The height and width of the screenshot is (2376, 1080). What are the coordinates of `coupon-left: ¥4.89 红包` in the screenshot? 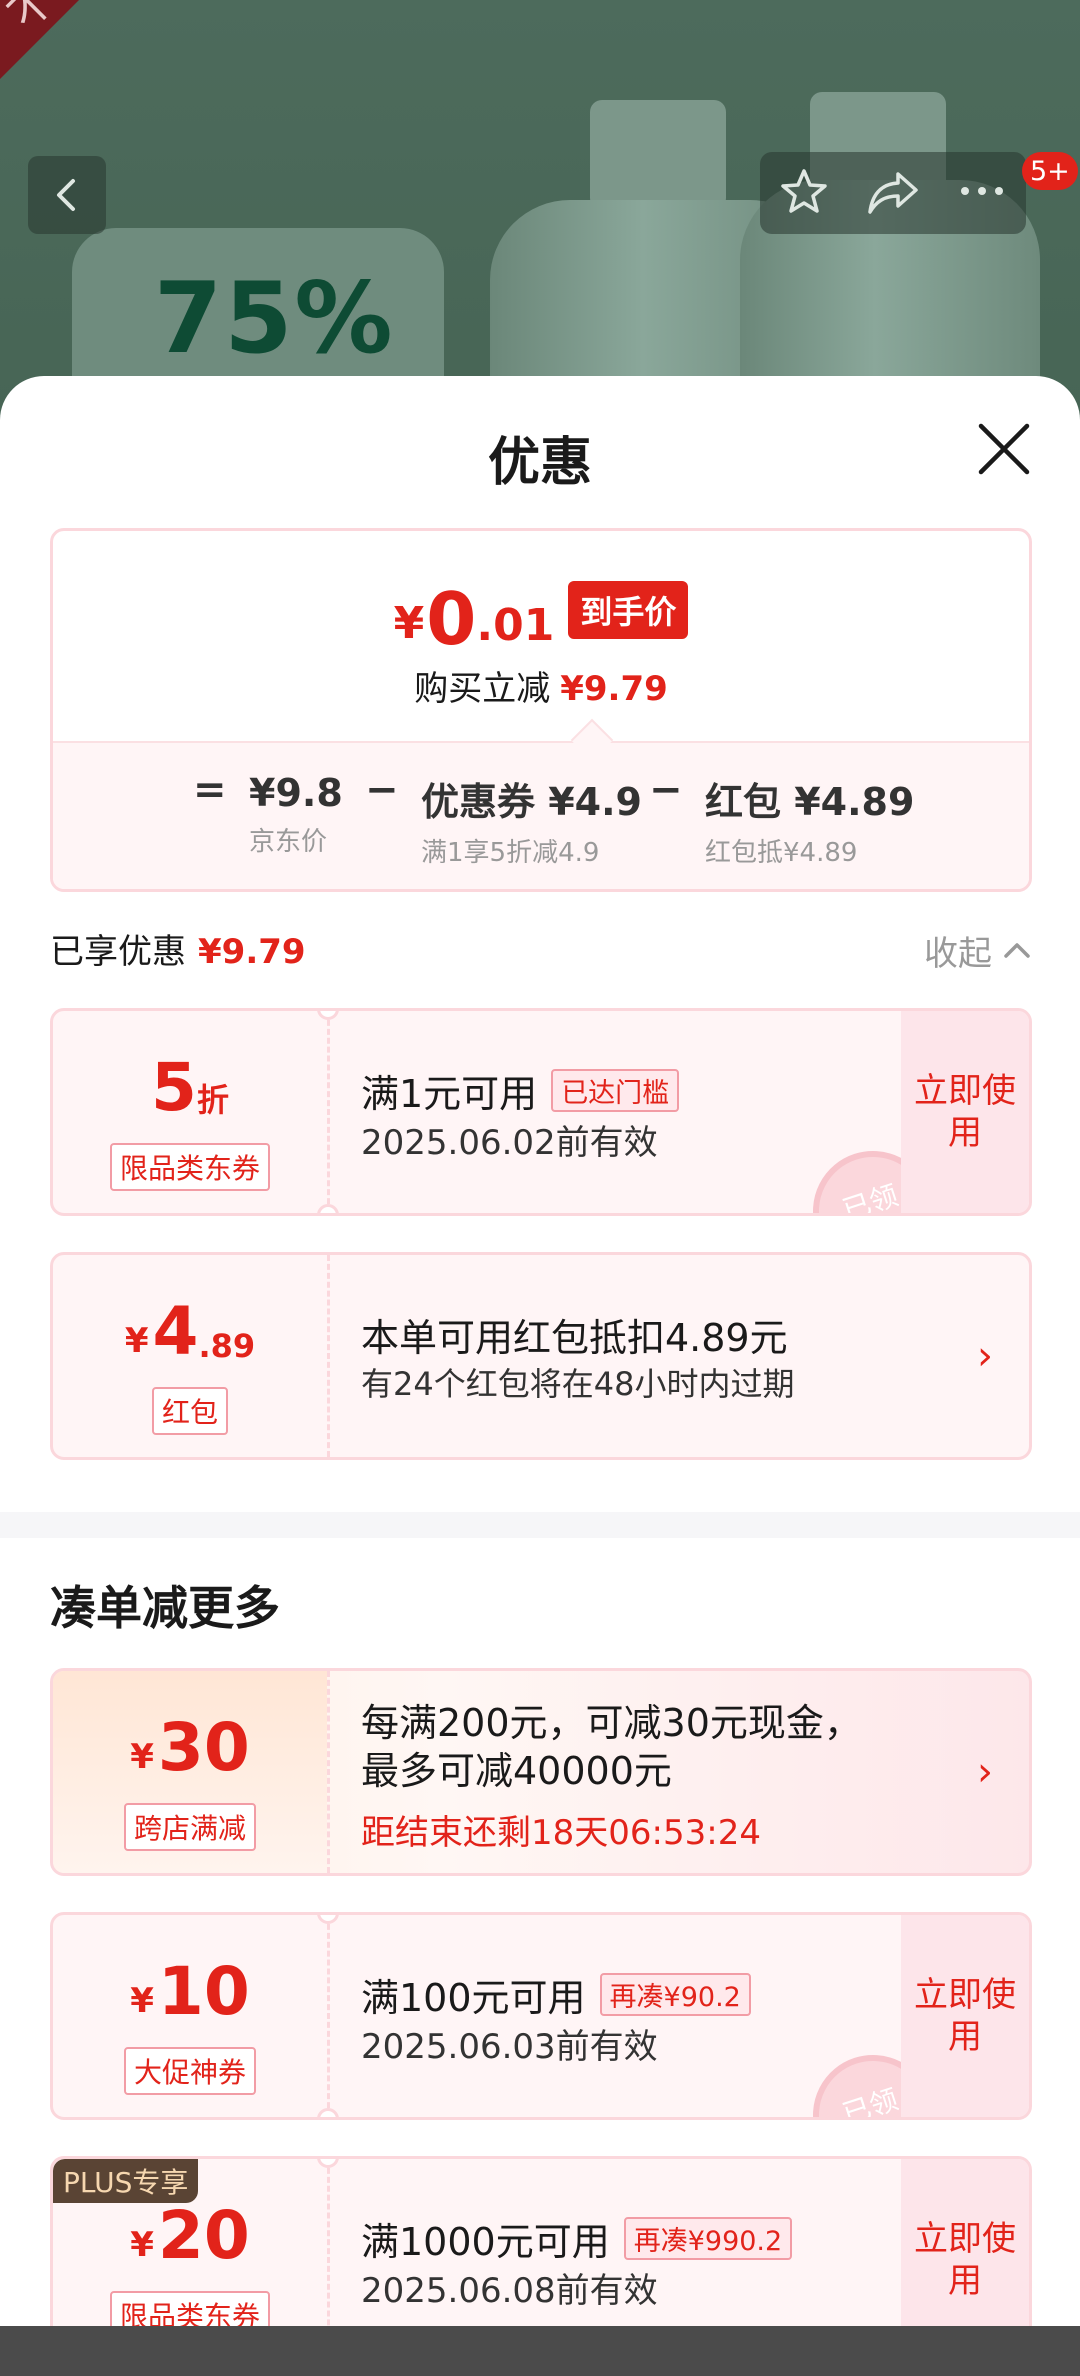 It's located at (190, 1356).